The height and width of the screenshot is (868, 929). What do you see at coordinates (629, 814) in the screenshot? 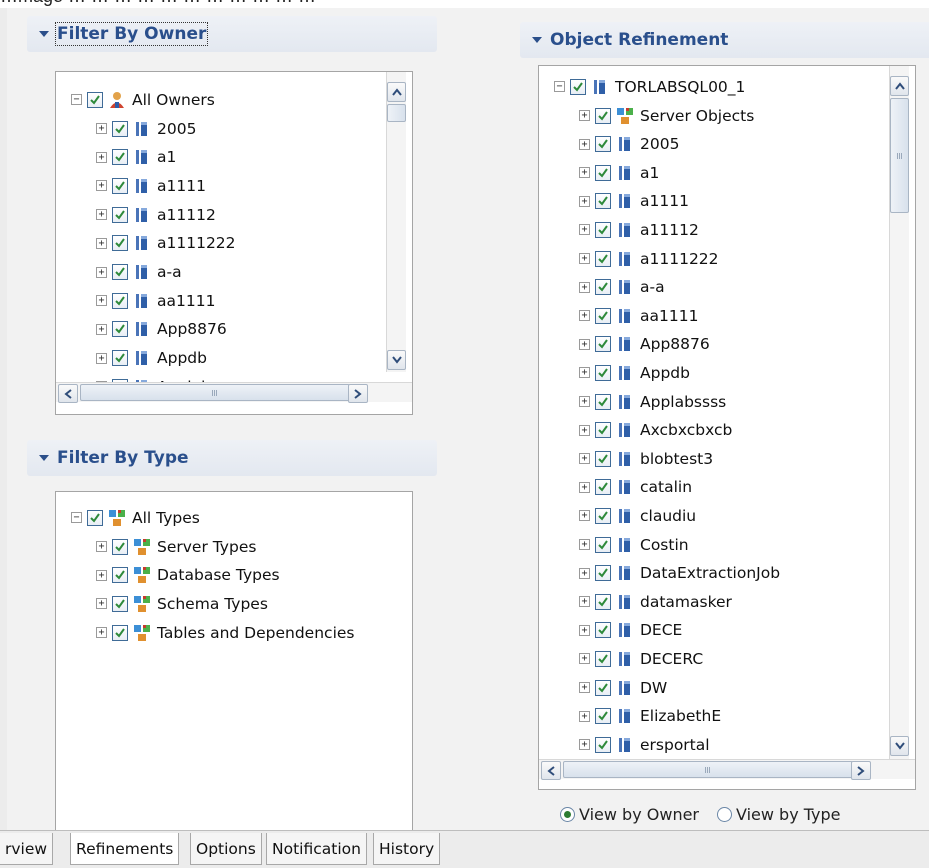
I see `view-by-owner-radio: View by Owner` at bounding box center [629, 814].